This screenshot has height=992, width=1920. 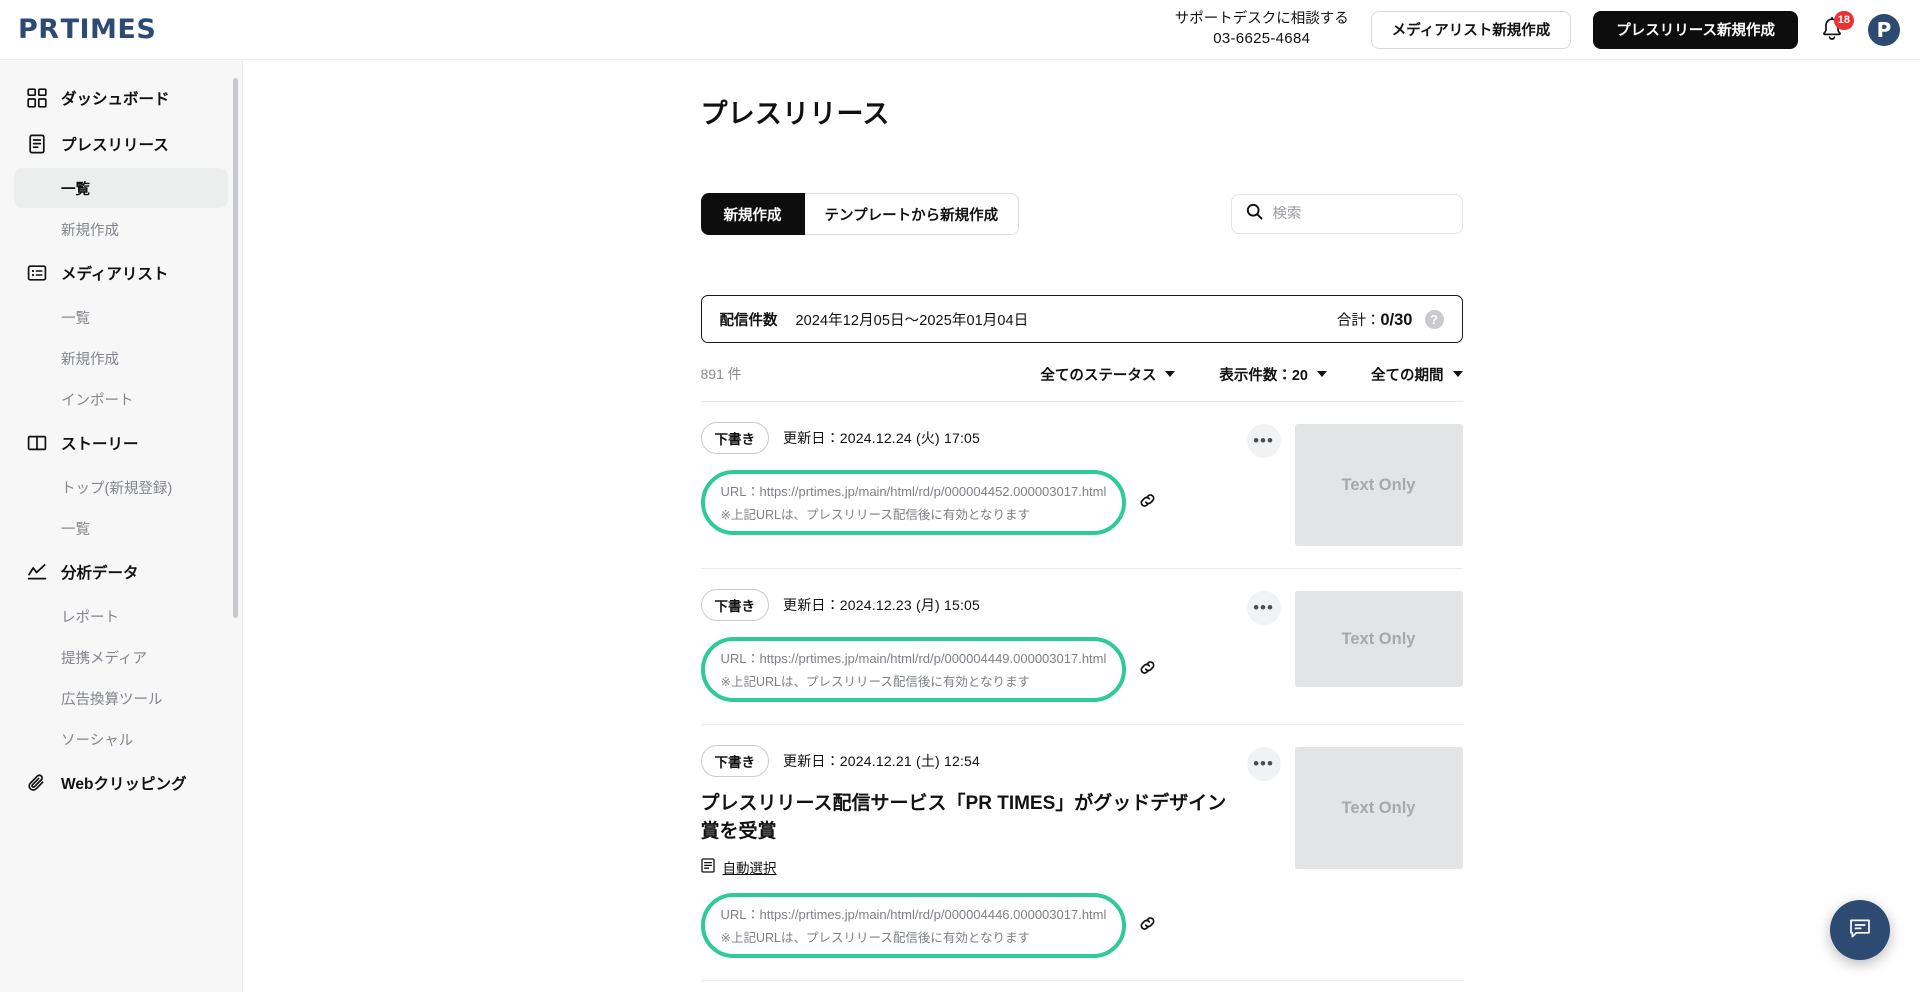 I want to click on sidebar-item-media-list-new: 新規作成, so click(x=121, y=358).